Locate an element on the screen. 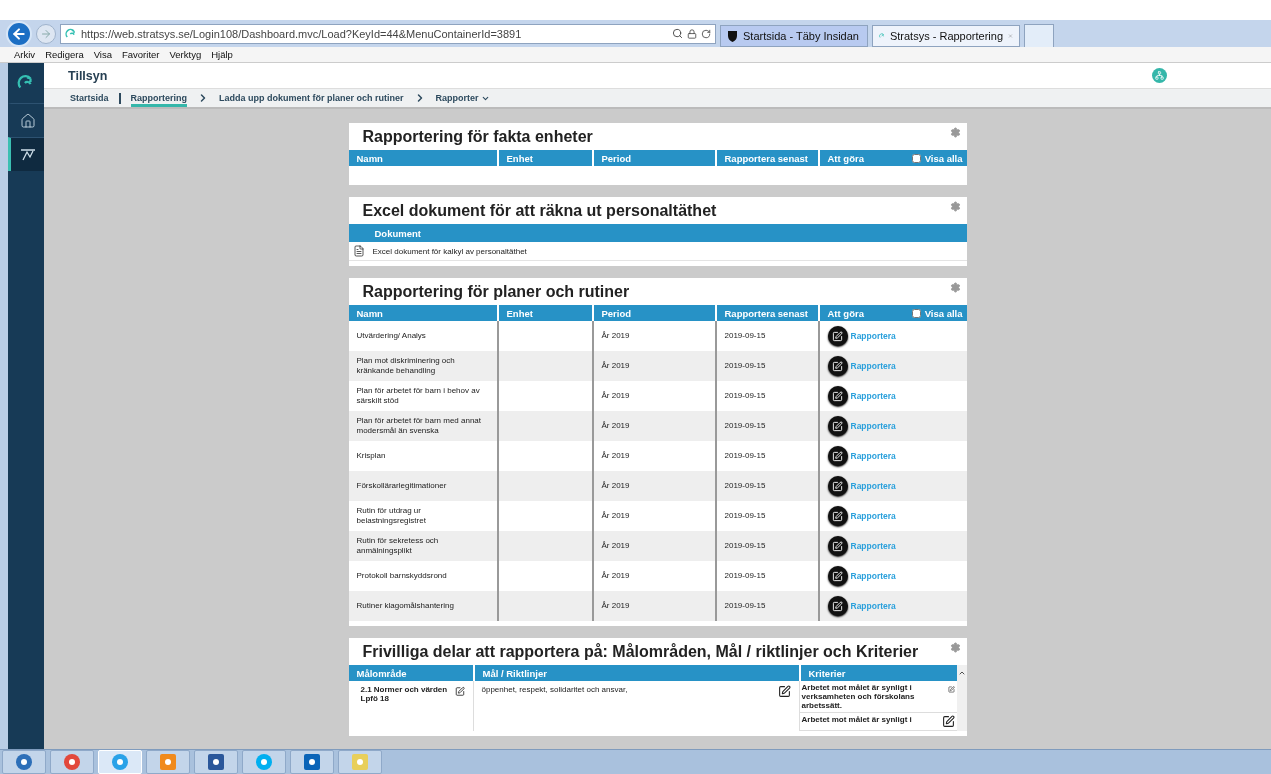 The image size is (1271, 774). table-cell: Plan mot diskriminering och kränkande behandling is located at coordinates (422, 366).